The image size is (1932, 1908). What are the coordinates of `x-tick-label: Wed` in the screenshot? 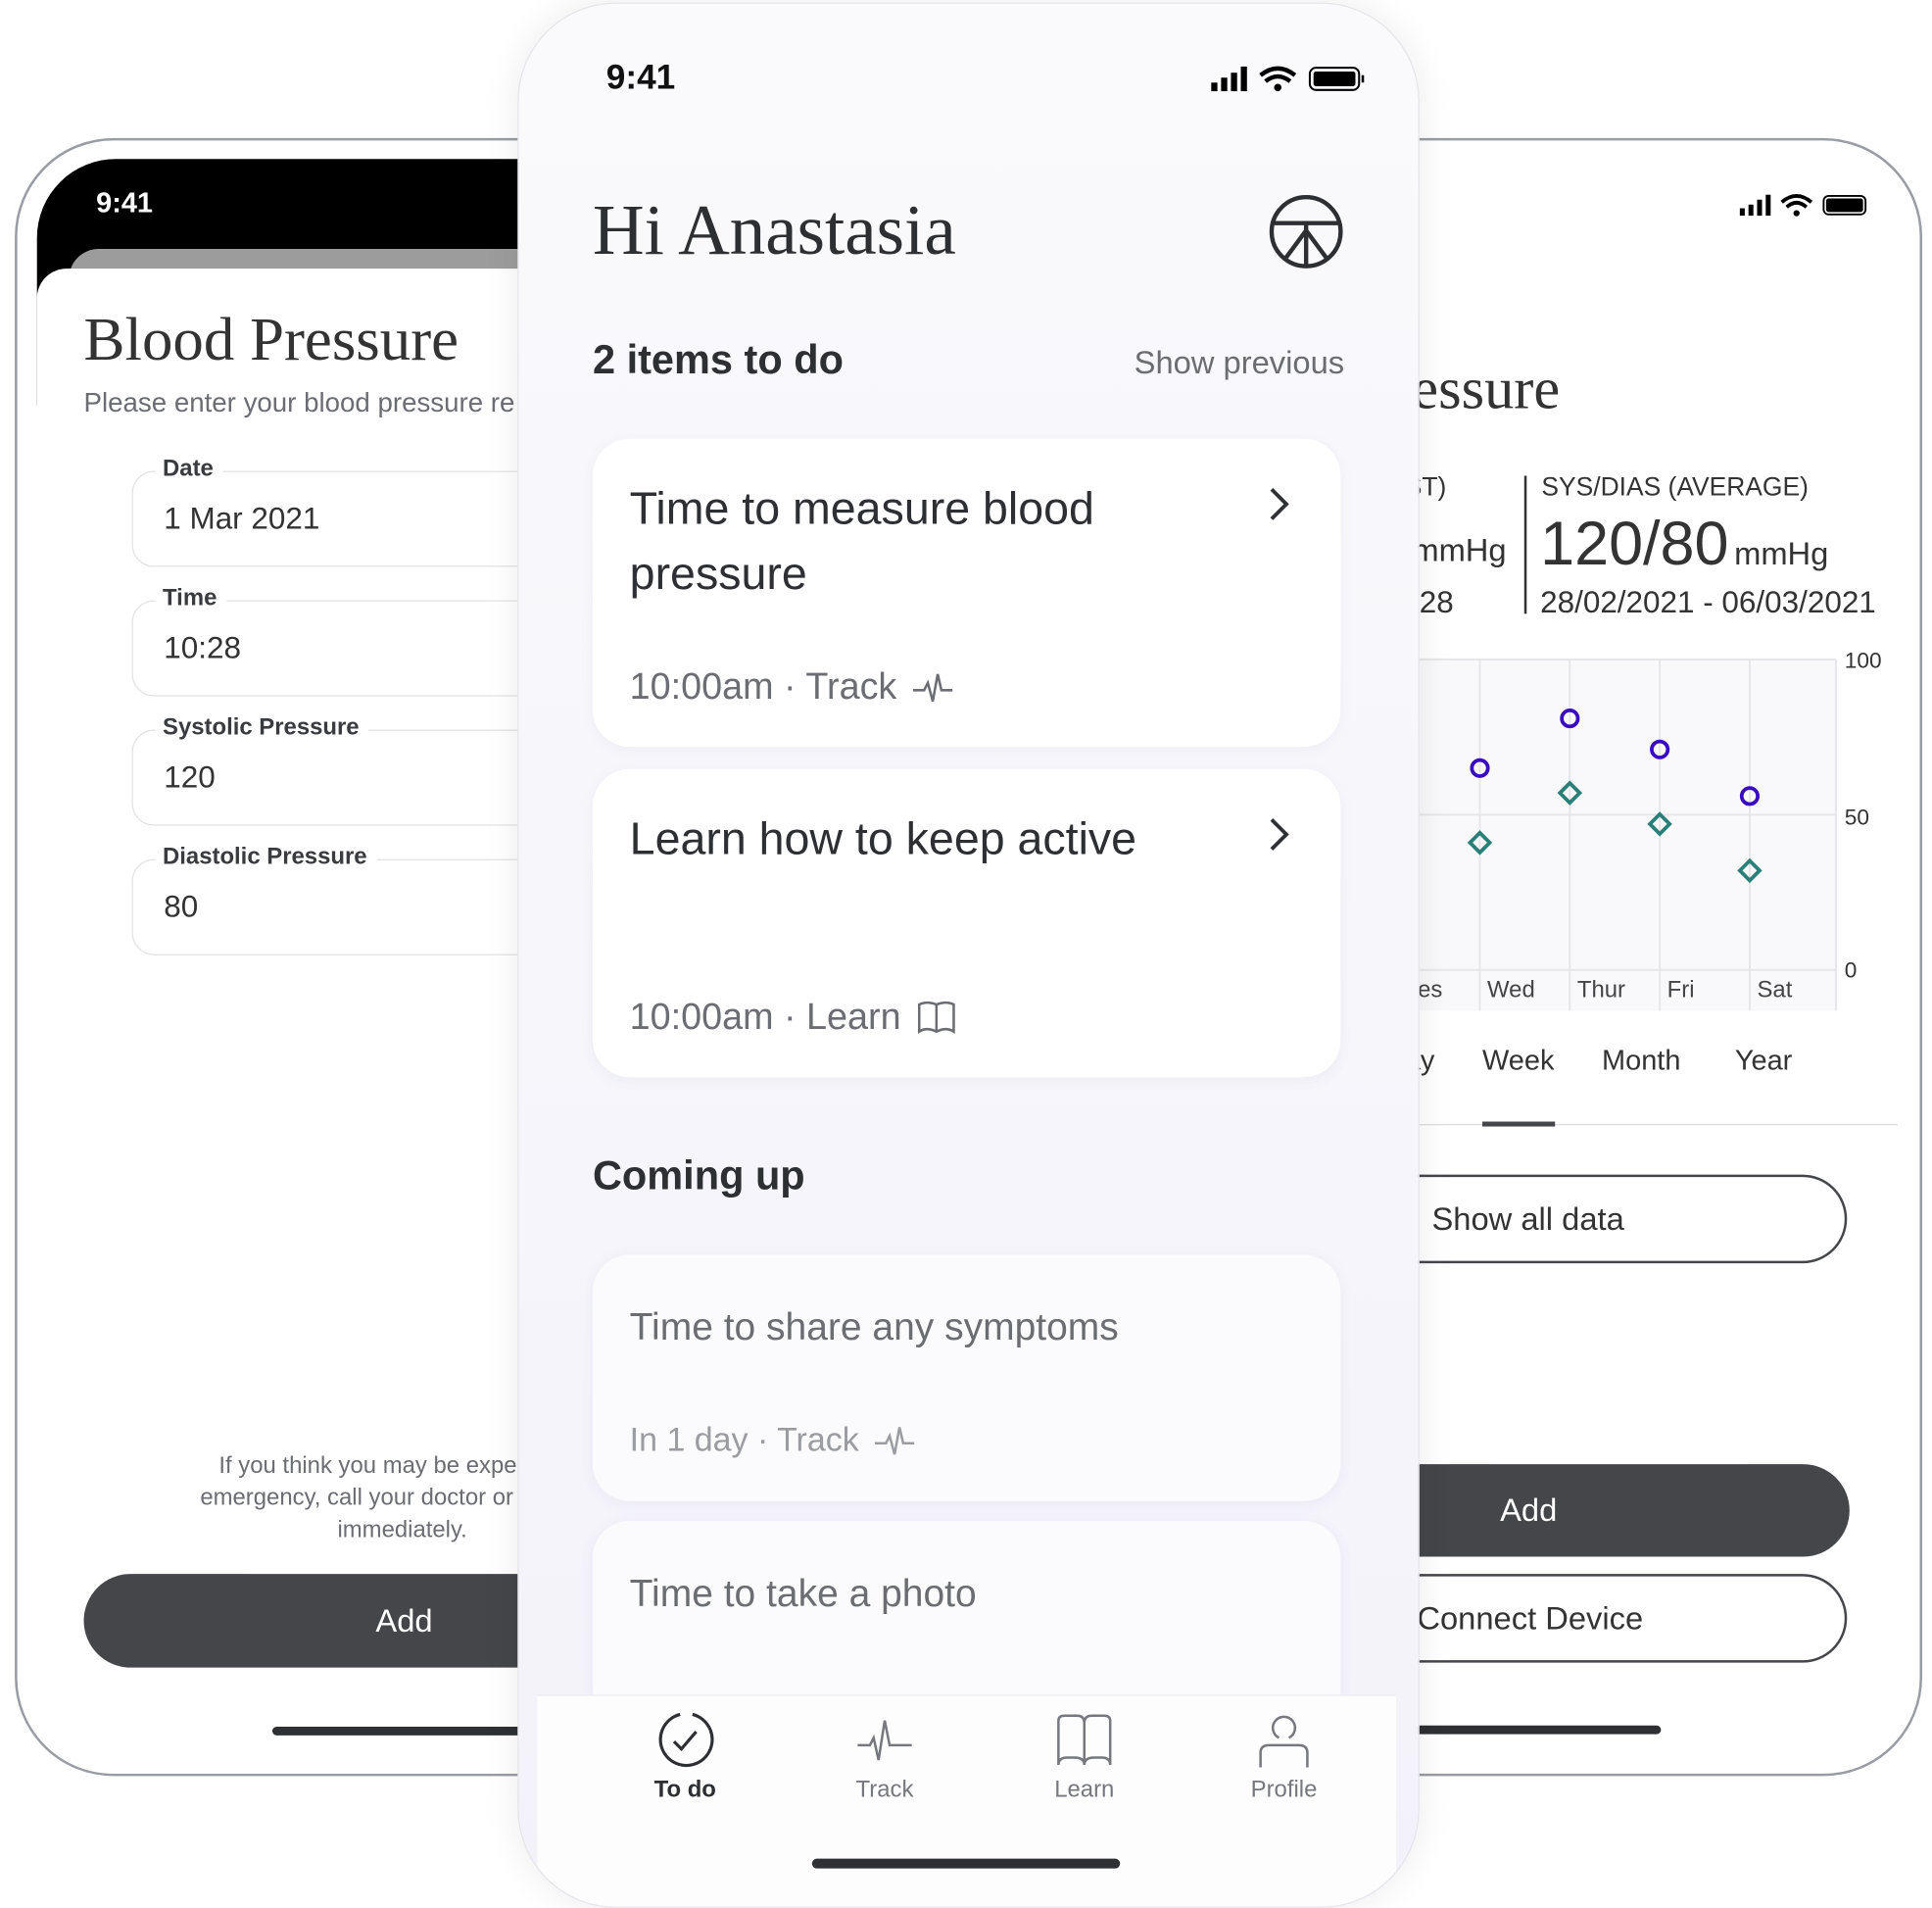 It's located at (1511, 990).